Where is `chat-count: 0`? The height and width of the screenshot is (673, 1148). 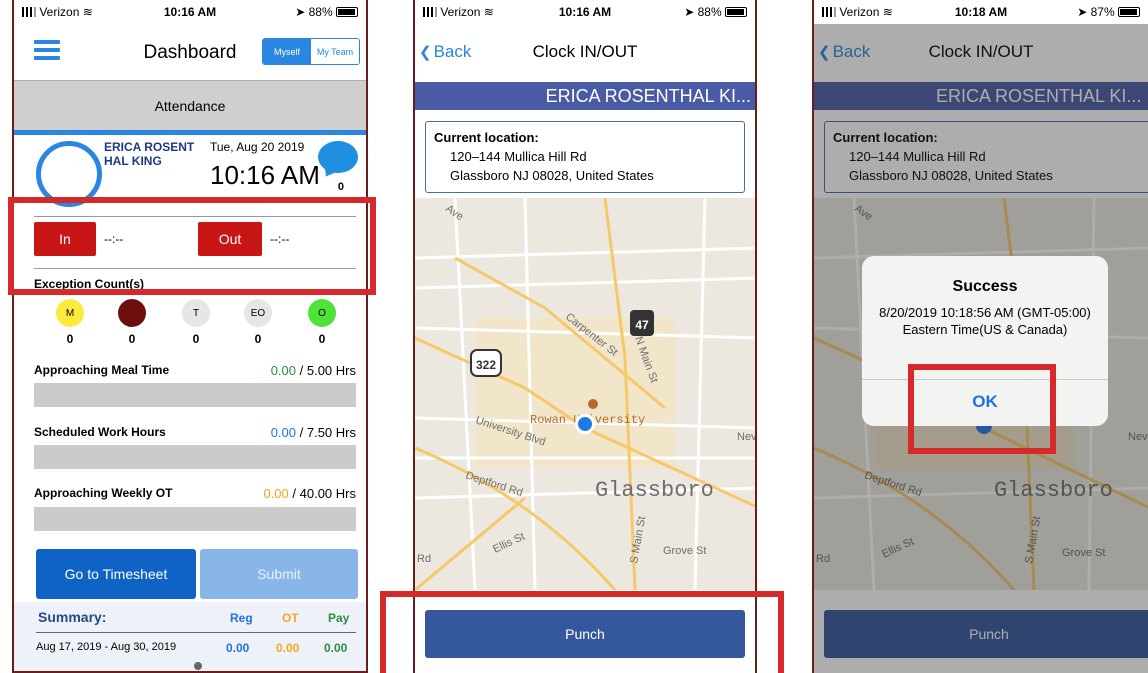 chat-count: 0 is located at coordinates (340, 187).